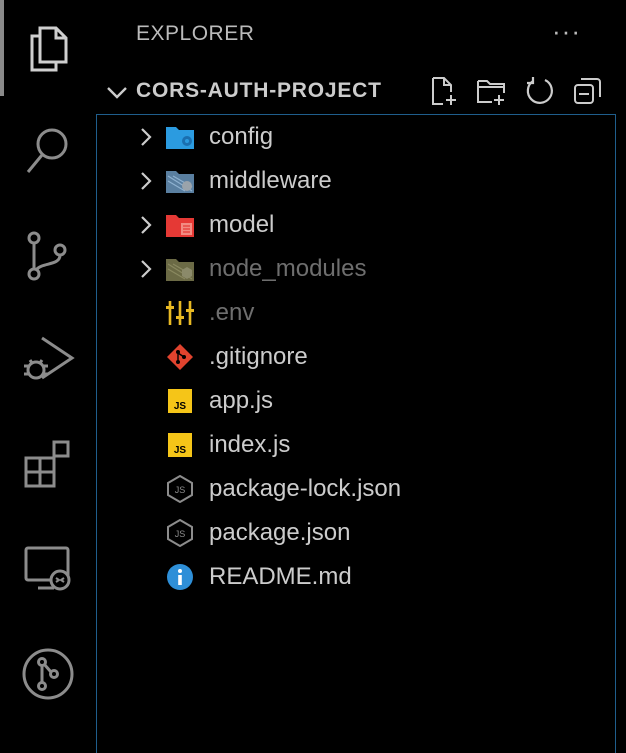 This screenshot has width=626, height=753. I want to click on collapse-all-icon, so click(587, 91).